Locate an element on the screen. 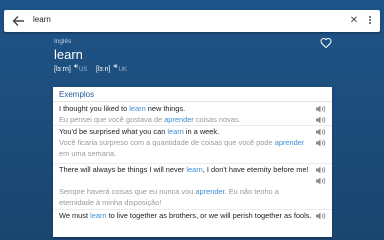  source-language: Inglês is located at coordinates (63, 41).